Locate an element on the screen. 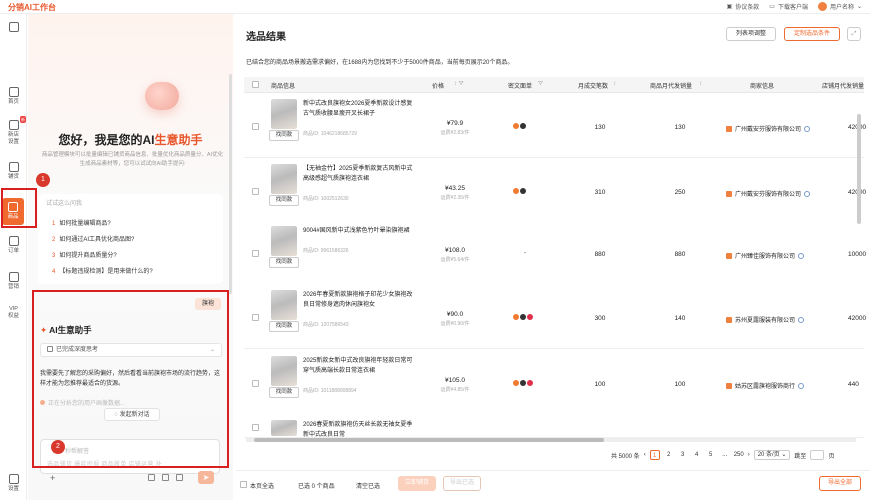 This screenshot has height=500, width=870. next-page-button: › is located at coordinates (749, 455).